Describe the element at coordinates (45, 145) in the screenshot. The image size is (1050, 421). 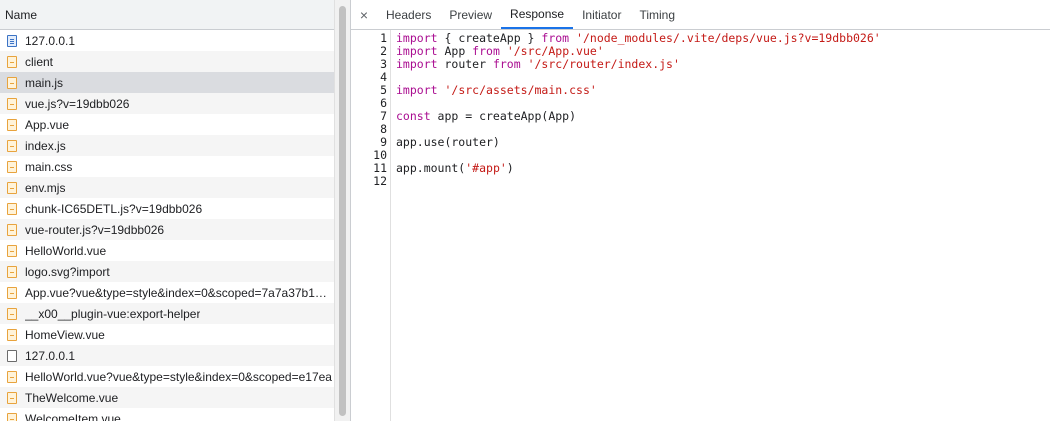
I see `request-name: index.js` at that location.